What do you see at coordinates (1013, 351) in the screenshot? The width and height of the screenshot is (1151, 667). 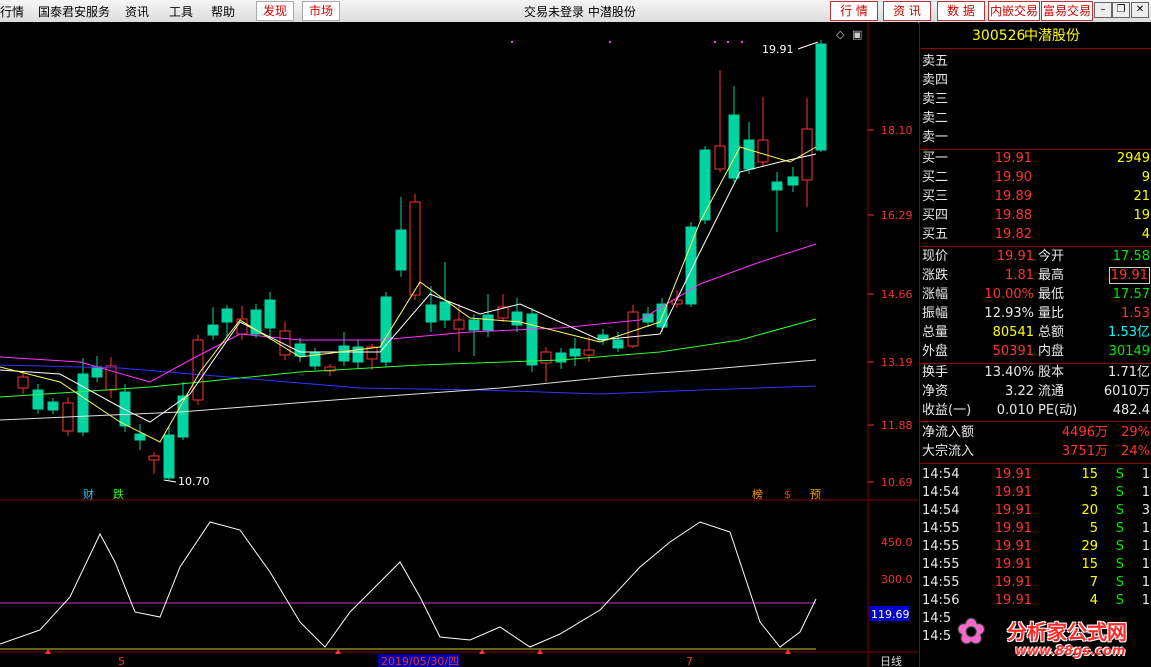 I see `quote-cell: 50391` at bounding box center [1013, 351].